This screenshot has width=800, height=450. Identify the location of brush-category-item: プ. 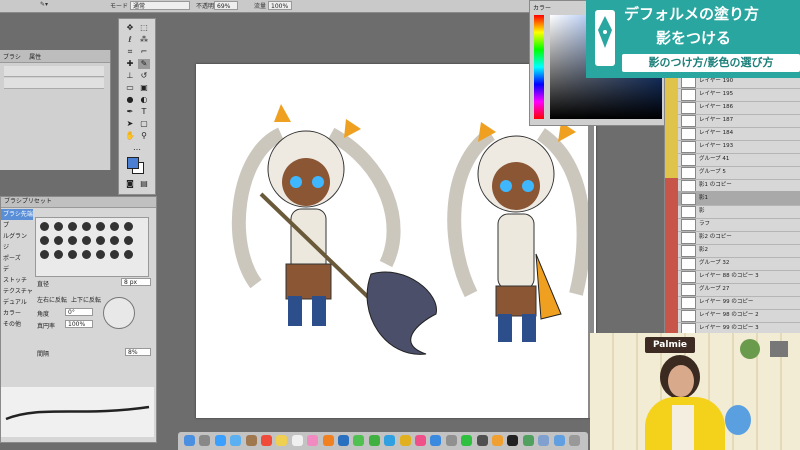
(17, 225).